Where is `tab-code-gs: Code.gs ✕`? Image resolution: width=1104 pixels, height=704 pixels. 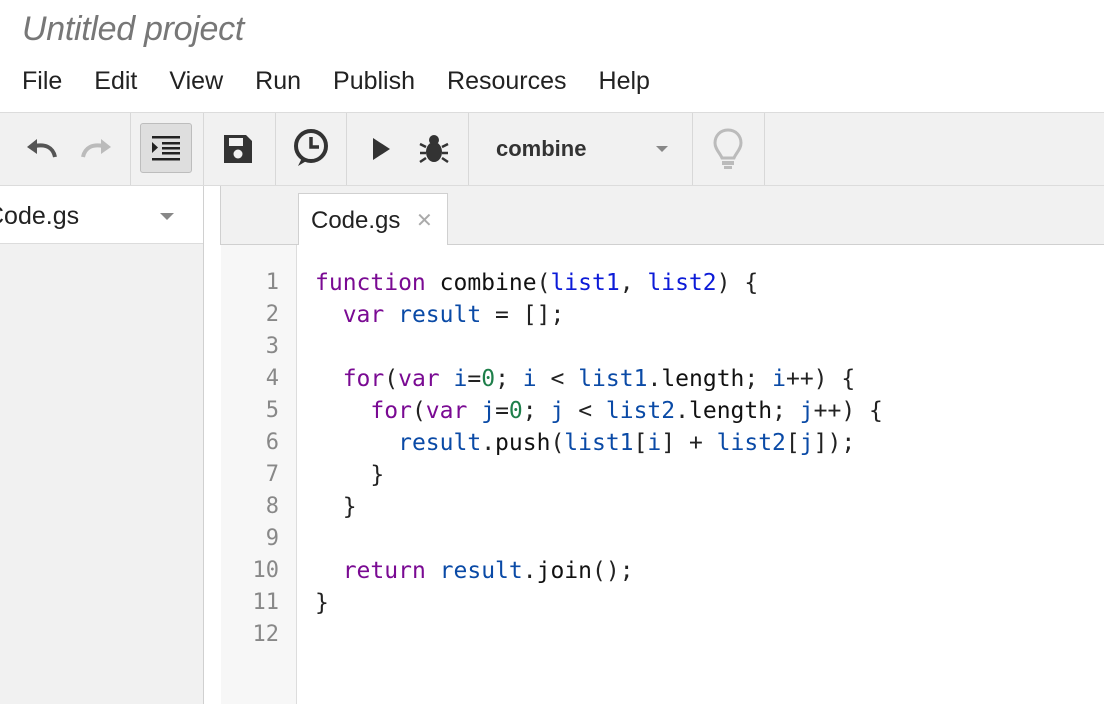
tab-code-gs: Code.gs ✕ is located at coordinates (373, 219).